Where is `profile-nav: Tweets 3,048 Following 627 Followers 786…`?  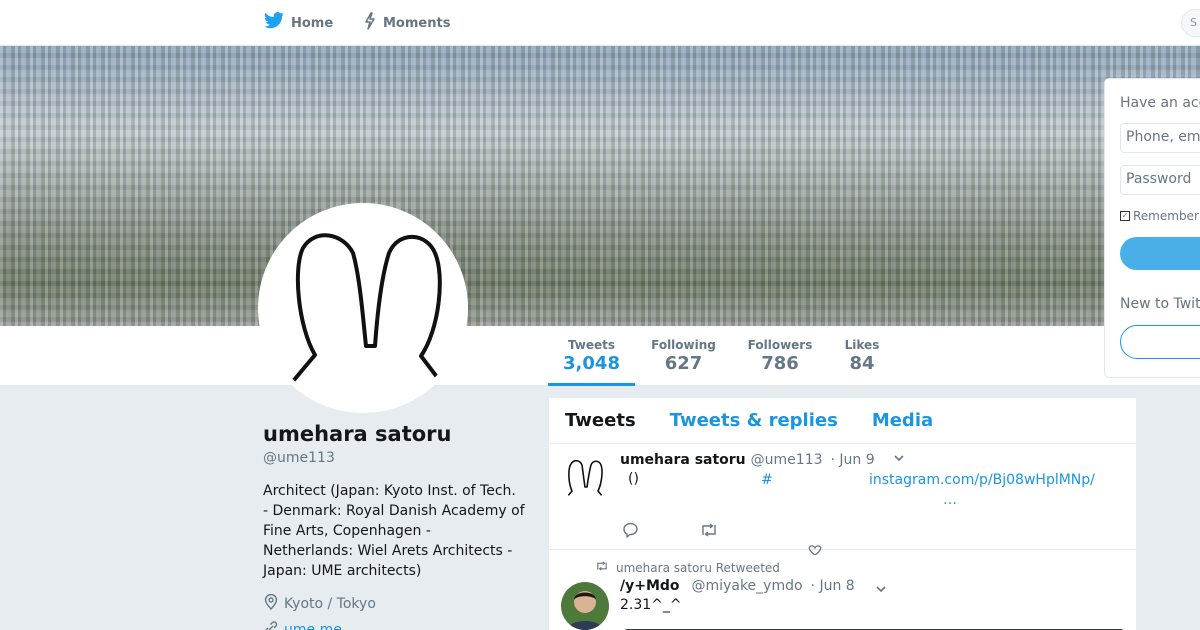 profile-nav: Tweets 3,048 Following 627 Followers 786… is located at coordinates (600, 356).